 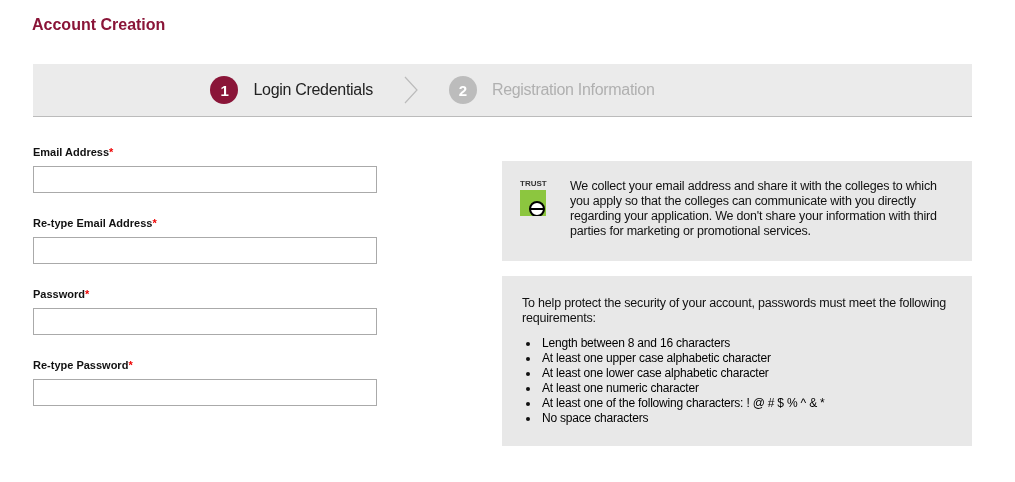 I want to click on field-label: Password*, so click(x=62, y=294).